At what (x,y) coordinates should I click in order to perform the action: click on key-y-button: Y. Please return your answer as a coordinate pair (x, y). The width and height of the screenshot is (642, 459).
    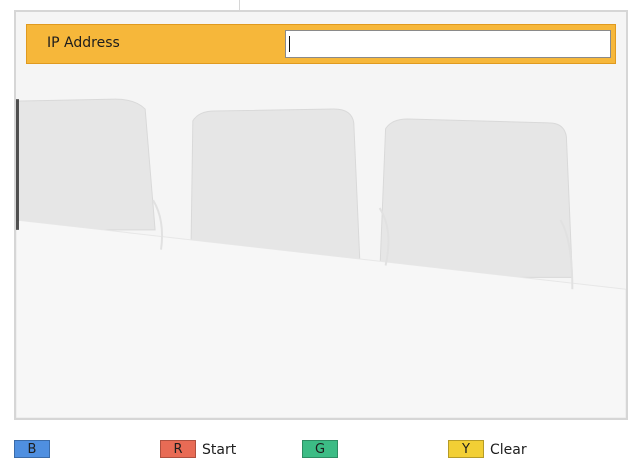
    Looking at the image, I should click on (466, 449).